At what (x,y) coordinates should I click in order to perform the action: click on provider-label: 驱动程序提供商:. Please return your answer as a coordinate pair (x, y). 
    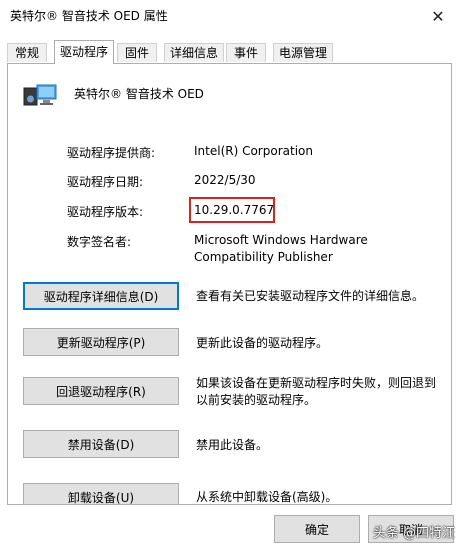
    Looking at the image, I should click on (111, 153).